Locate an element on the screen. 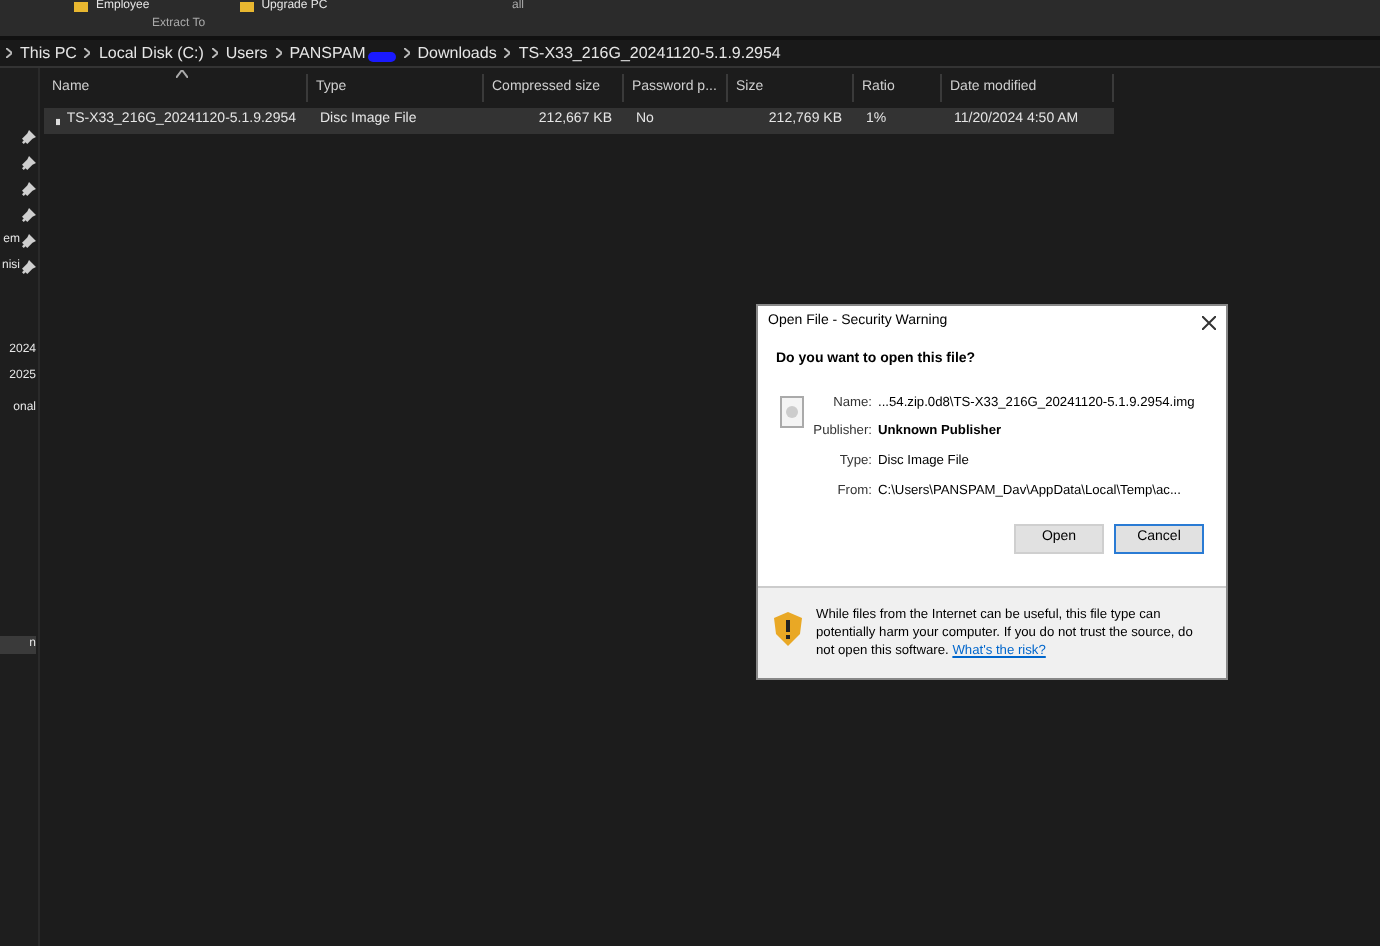 The width and height of the screenshot is (1380, 946). disc-file-icon is located at coordinates (792, 411).